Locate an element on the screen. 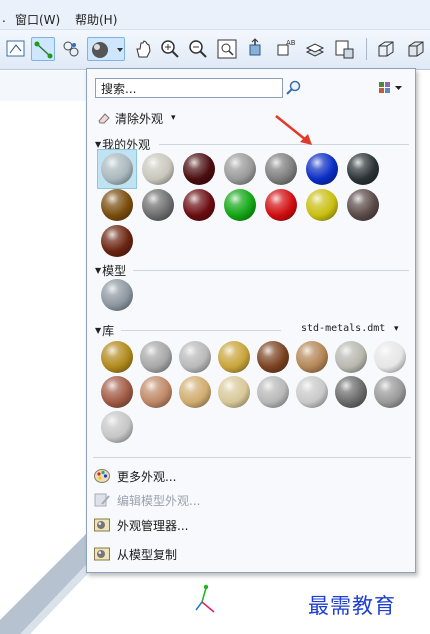 Image resolution: width=430 pixels, height=634 pixels. canvas-left-strip is located at coordinates (43, 86).